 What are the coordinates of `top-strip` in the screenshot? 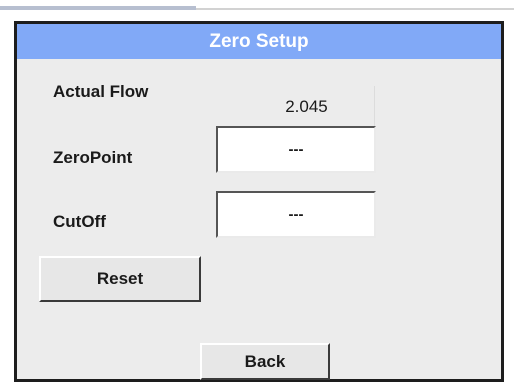 It's located at (257, 8).